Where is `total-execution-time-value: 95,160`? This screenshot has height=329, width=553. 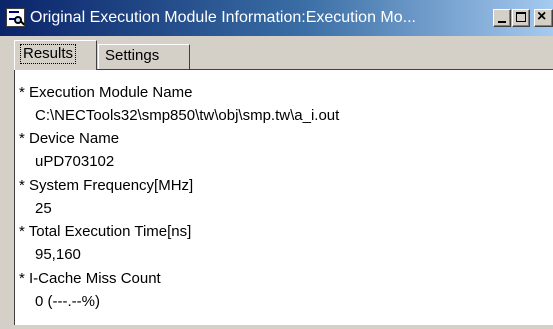 total-execution-time-value: 95,160 is located at coordinates (58, 254).